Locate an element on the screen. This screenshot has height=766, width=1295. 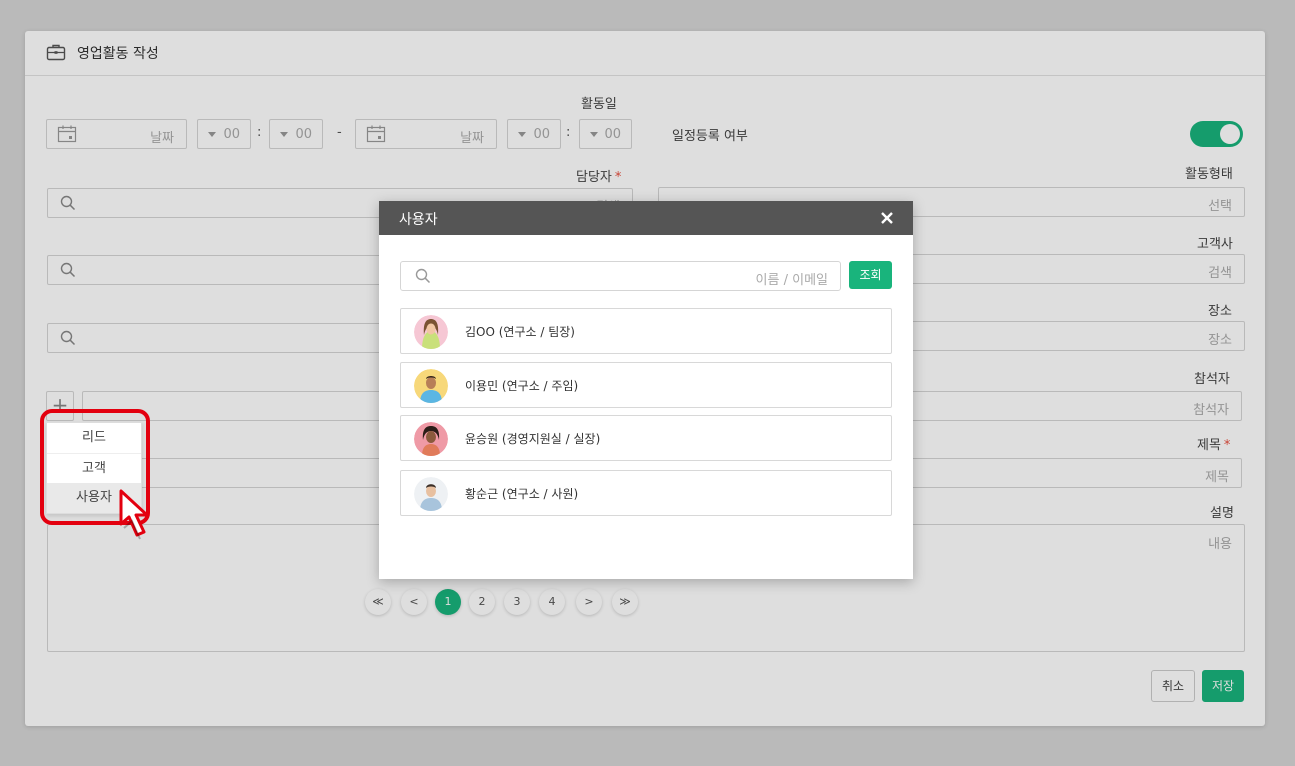
user-list-item: 이용민 (연구소 / 주임) is located at coordinates (646, 385).